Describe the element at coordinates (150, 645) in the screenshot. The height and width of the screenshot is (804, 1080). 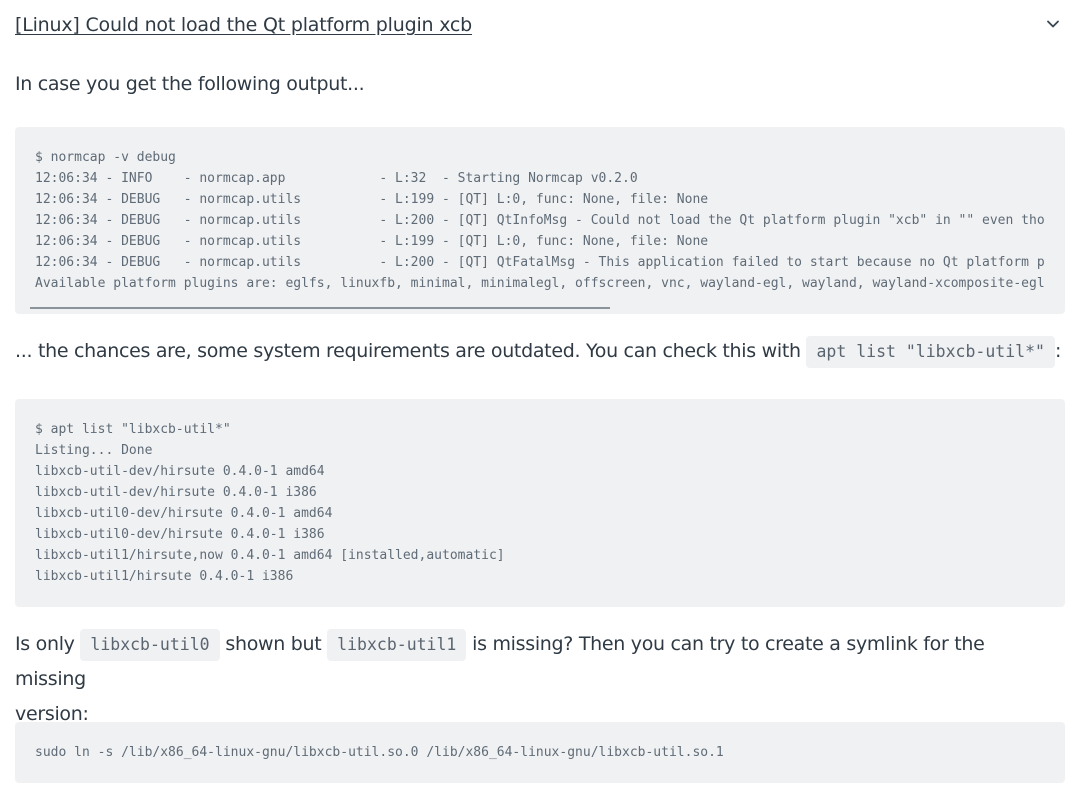
I see `inline-code-util0: libxcb-util0` at that location.